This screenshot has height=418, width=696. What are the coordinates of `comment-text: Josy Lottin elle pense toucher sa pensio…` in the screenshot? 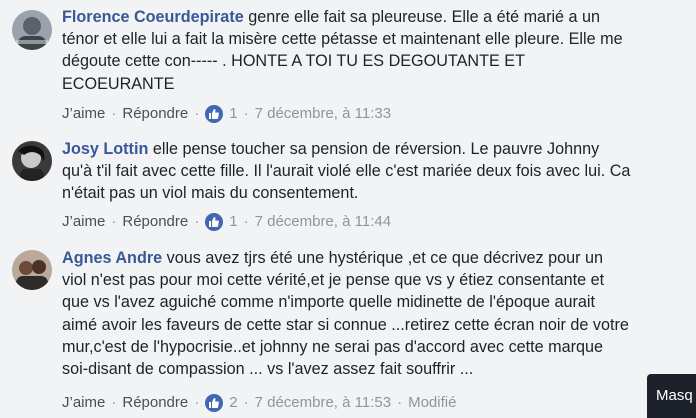 It's located at (346, 171).